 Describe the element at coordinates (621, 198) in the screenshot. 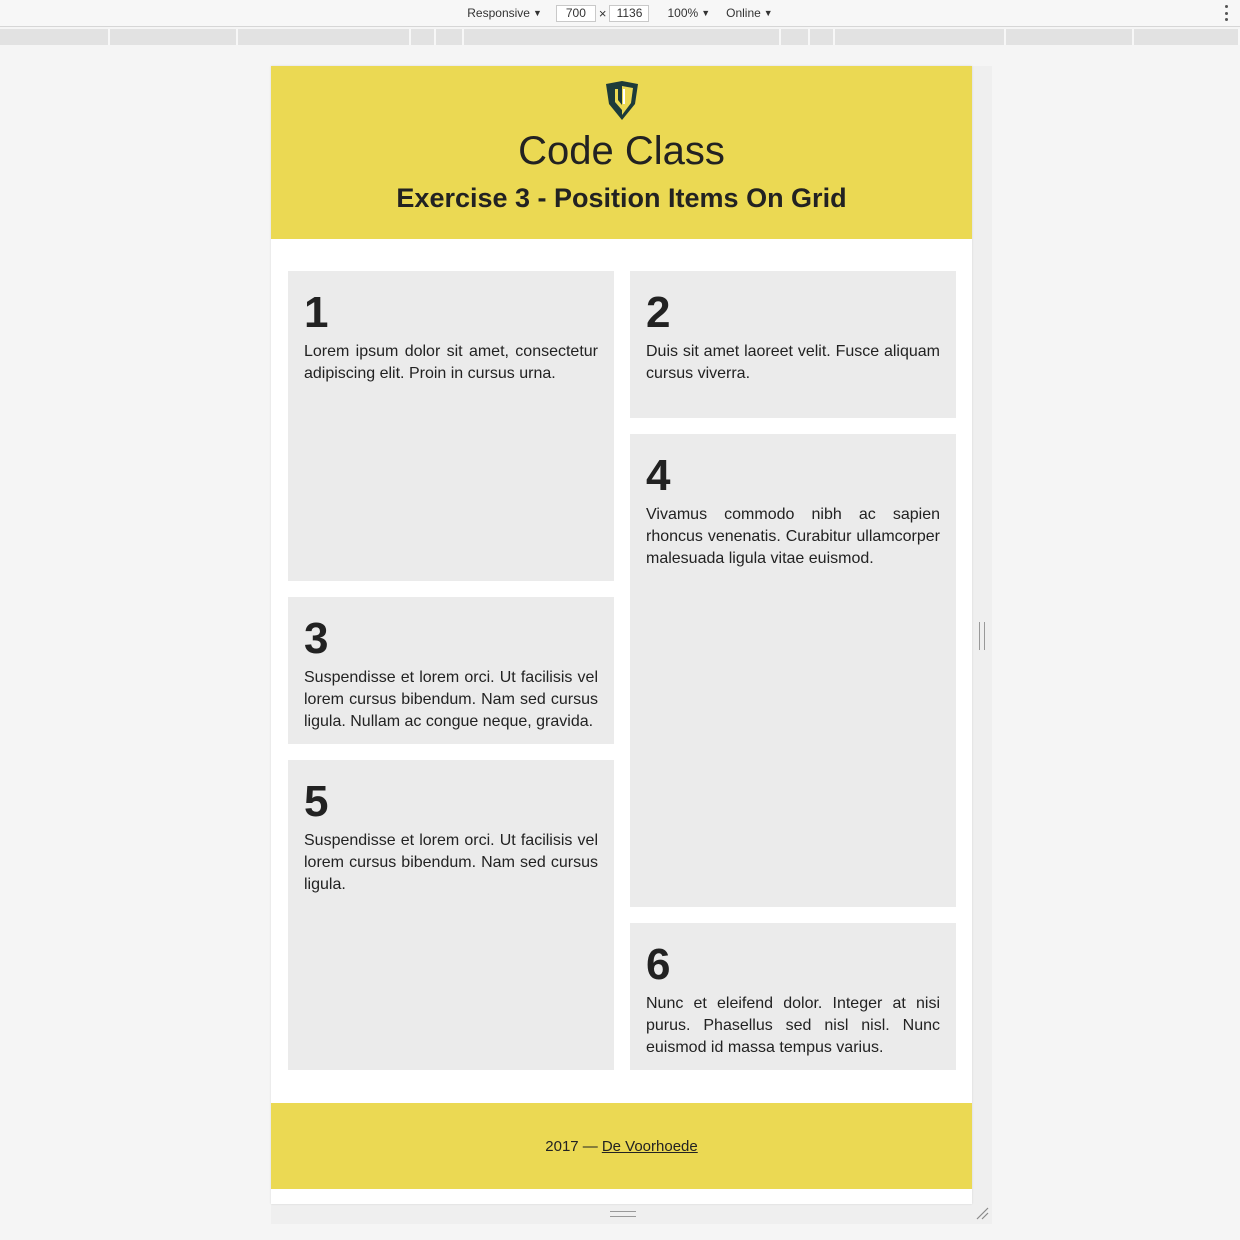

I see `exercise-subtitle: Exercise 3 - Position Items On Grid` at that location.